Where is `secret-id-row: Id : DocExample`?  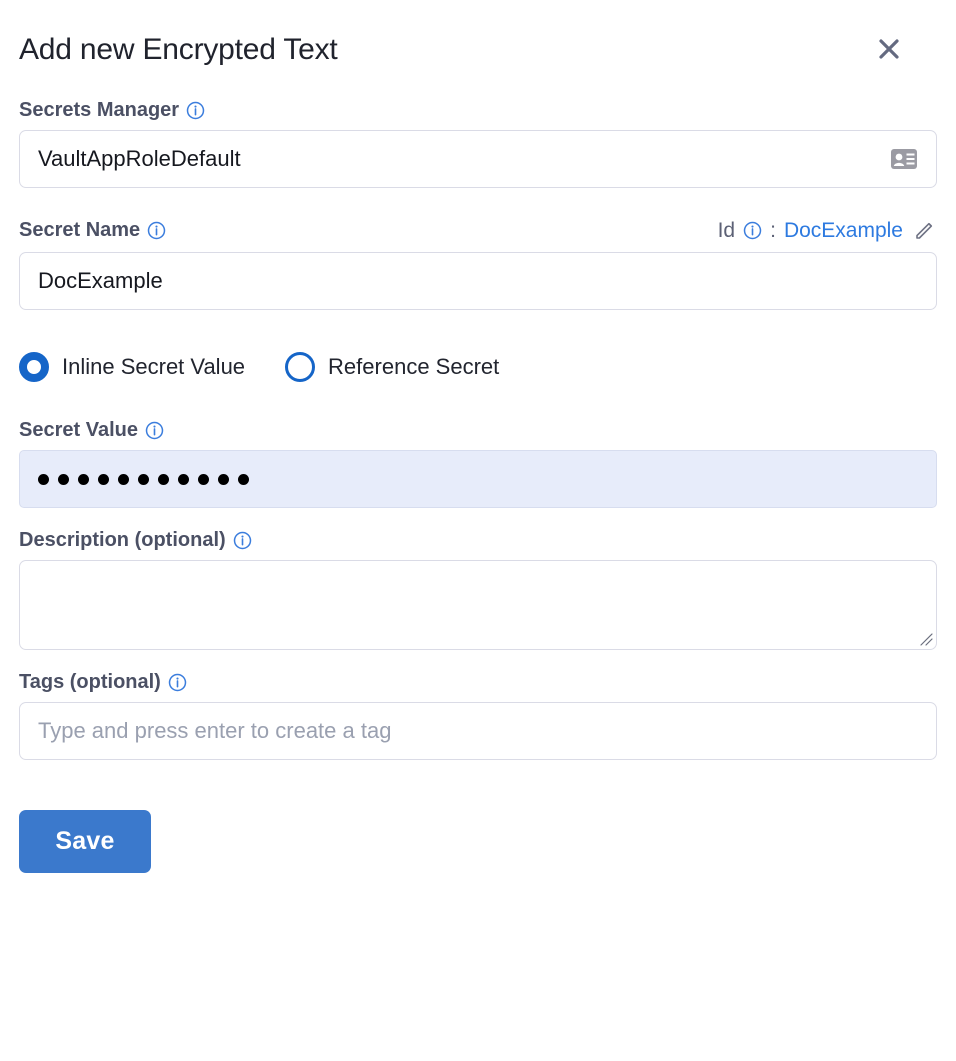
secret-id-row: Id : DocExample is located at coordinates (827, 230).